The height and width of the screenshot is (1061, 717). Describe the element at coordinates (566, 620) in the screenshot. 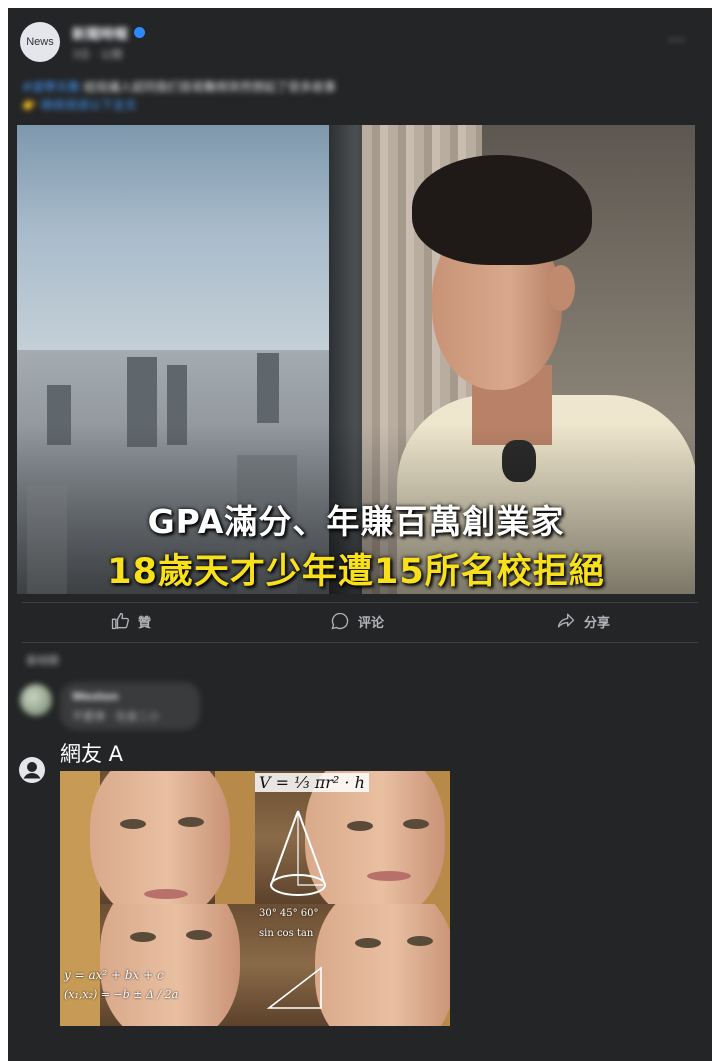

I see `share-arrow-icon` at that location.